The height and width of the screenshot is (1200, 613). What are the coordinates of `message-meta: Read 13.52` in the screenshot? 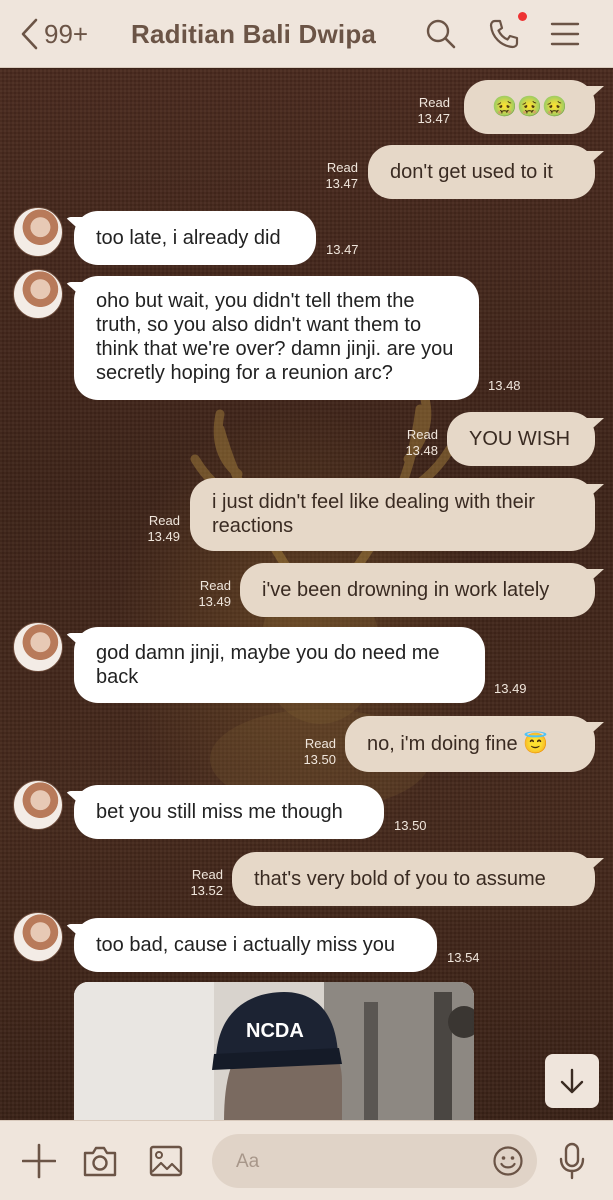 It's located at (203, 883).